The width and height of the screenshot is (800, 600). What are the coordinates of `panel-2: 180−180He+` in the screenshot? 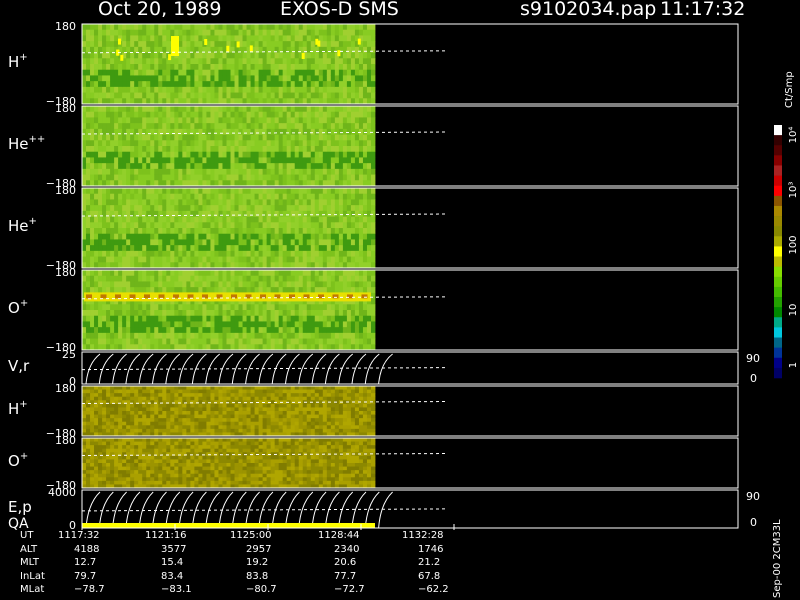 It's located at (373, 228).